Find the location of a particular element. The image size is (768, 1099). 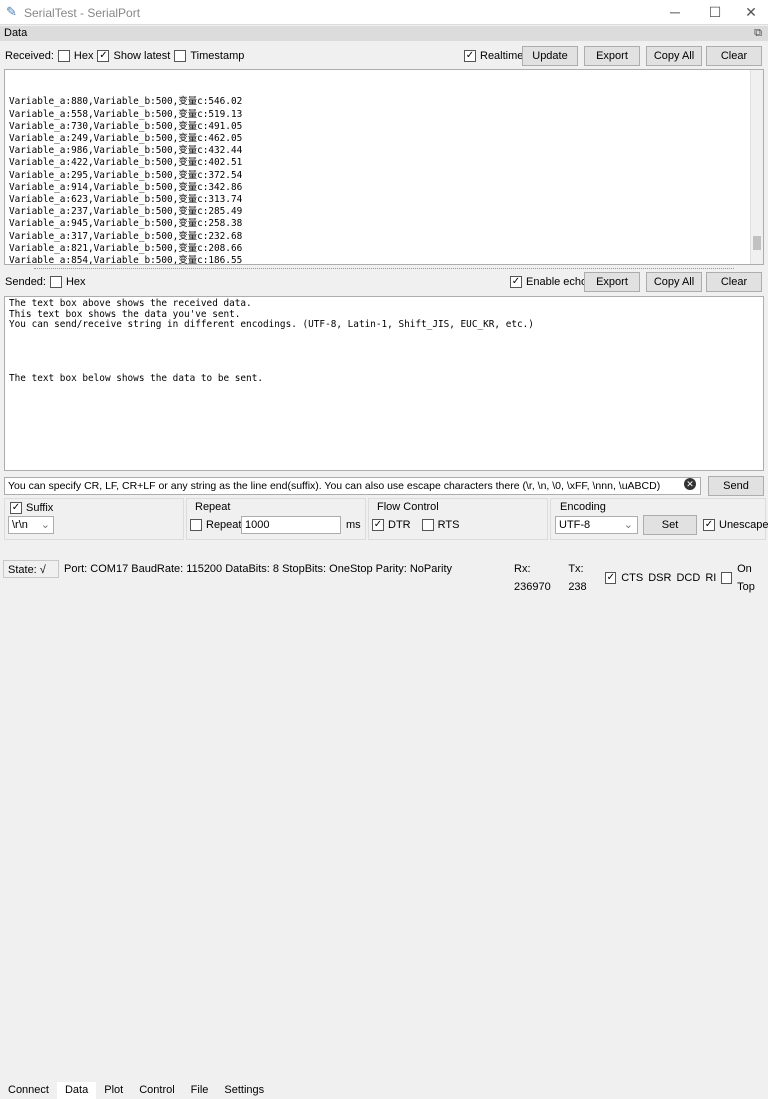

tab-data: Data is located at coordinates (76, 1090).